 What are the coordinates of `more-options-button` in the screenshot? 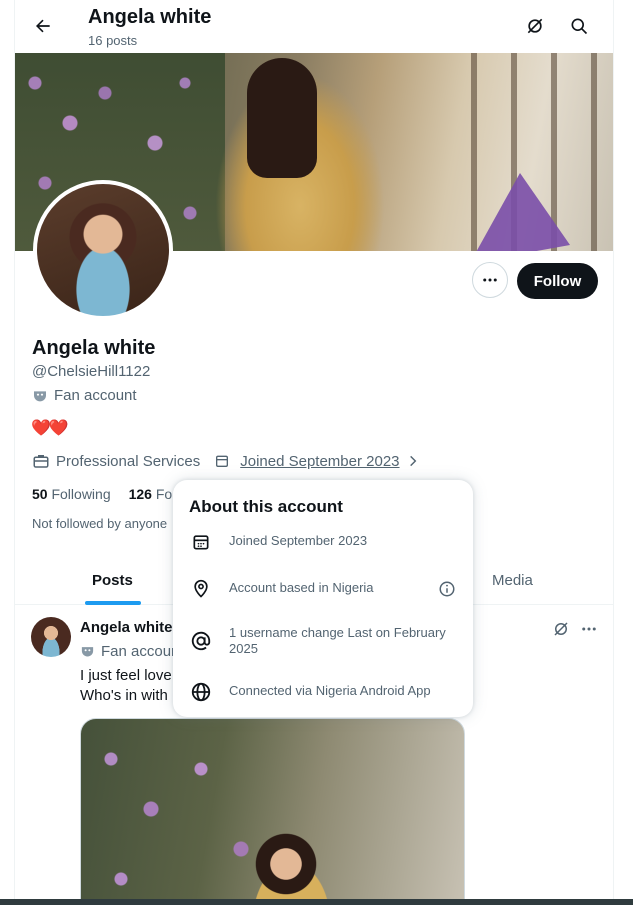 It's located at (490, 280).